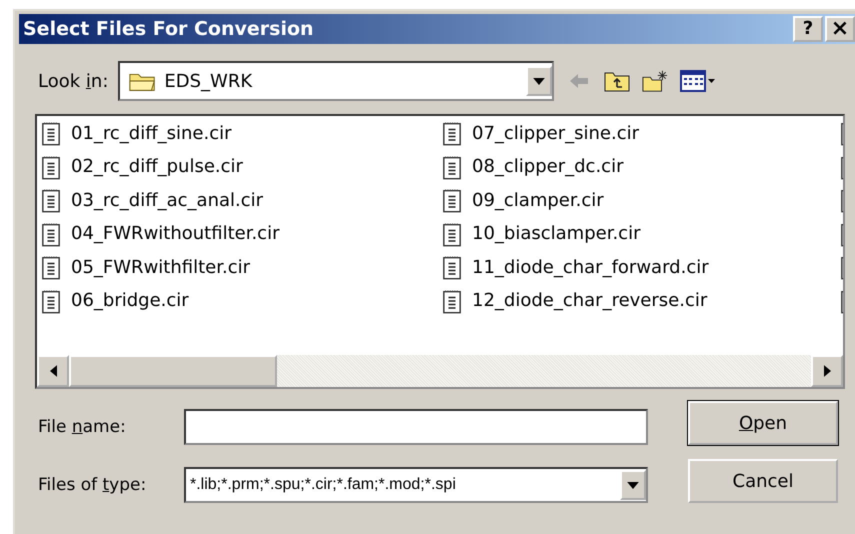 The width and height of the screenshot is (855, 534). I want to click on file-name-label: File name:, so click(82, 427).